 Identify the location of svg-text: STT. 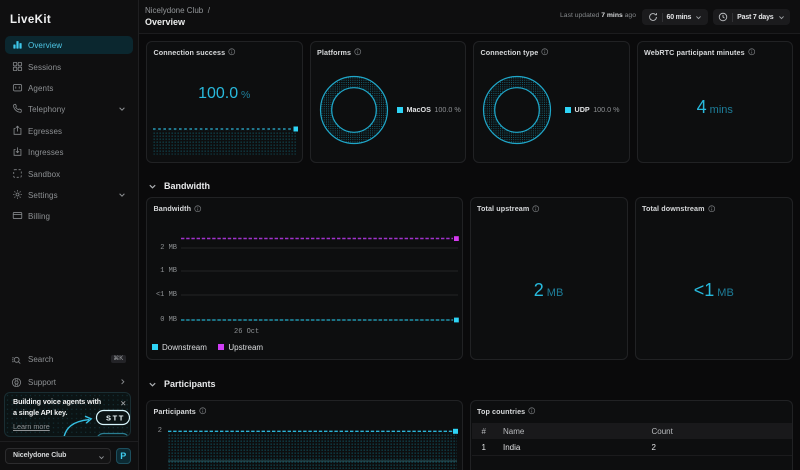
(115, 417).